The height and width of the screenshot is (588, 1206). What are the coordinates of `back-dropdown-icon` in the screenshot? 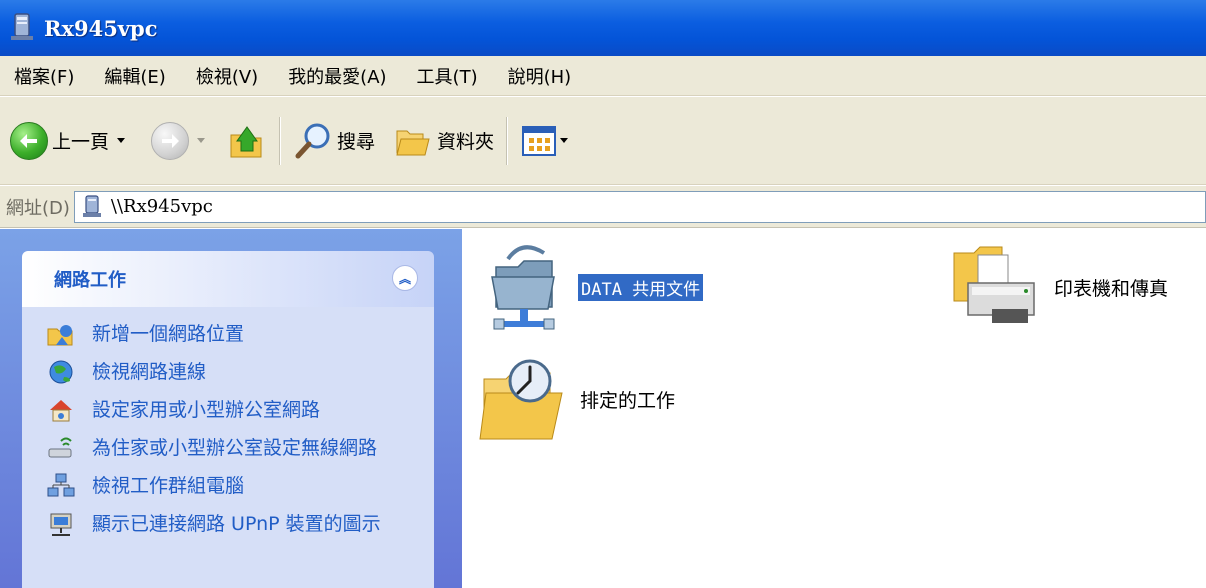 It's located at (121, 140).